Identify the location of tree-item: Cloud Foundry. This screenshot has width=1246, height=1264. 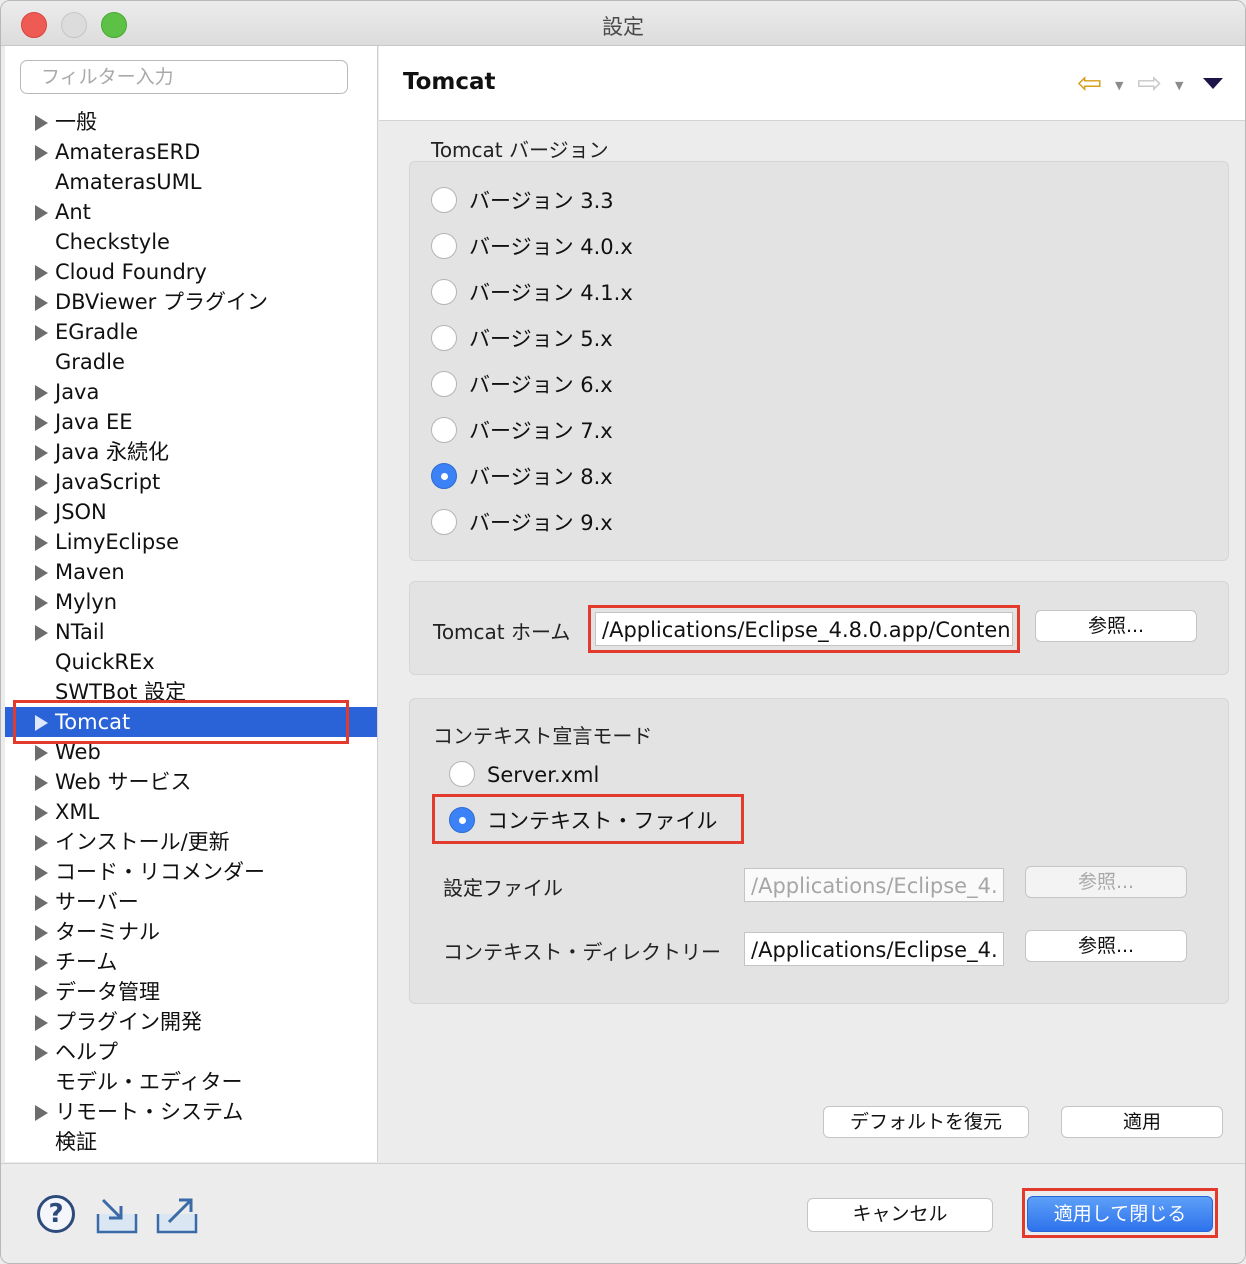
(191, 272).